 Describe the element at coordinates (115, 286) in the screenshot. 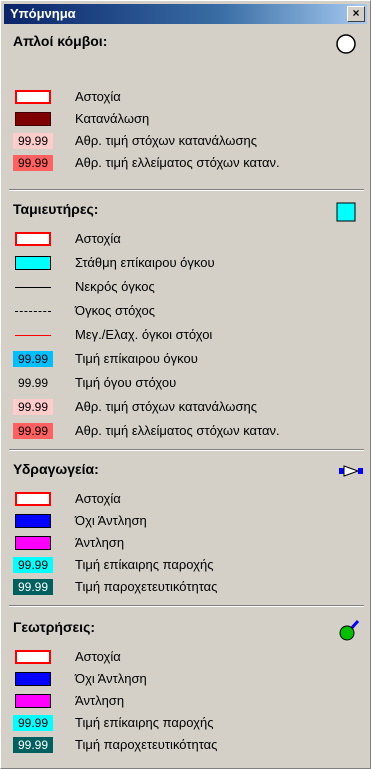

I see `legend-item-label: Νεκρός όγκος` at that location.